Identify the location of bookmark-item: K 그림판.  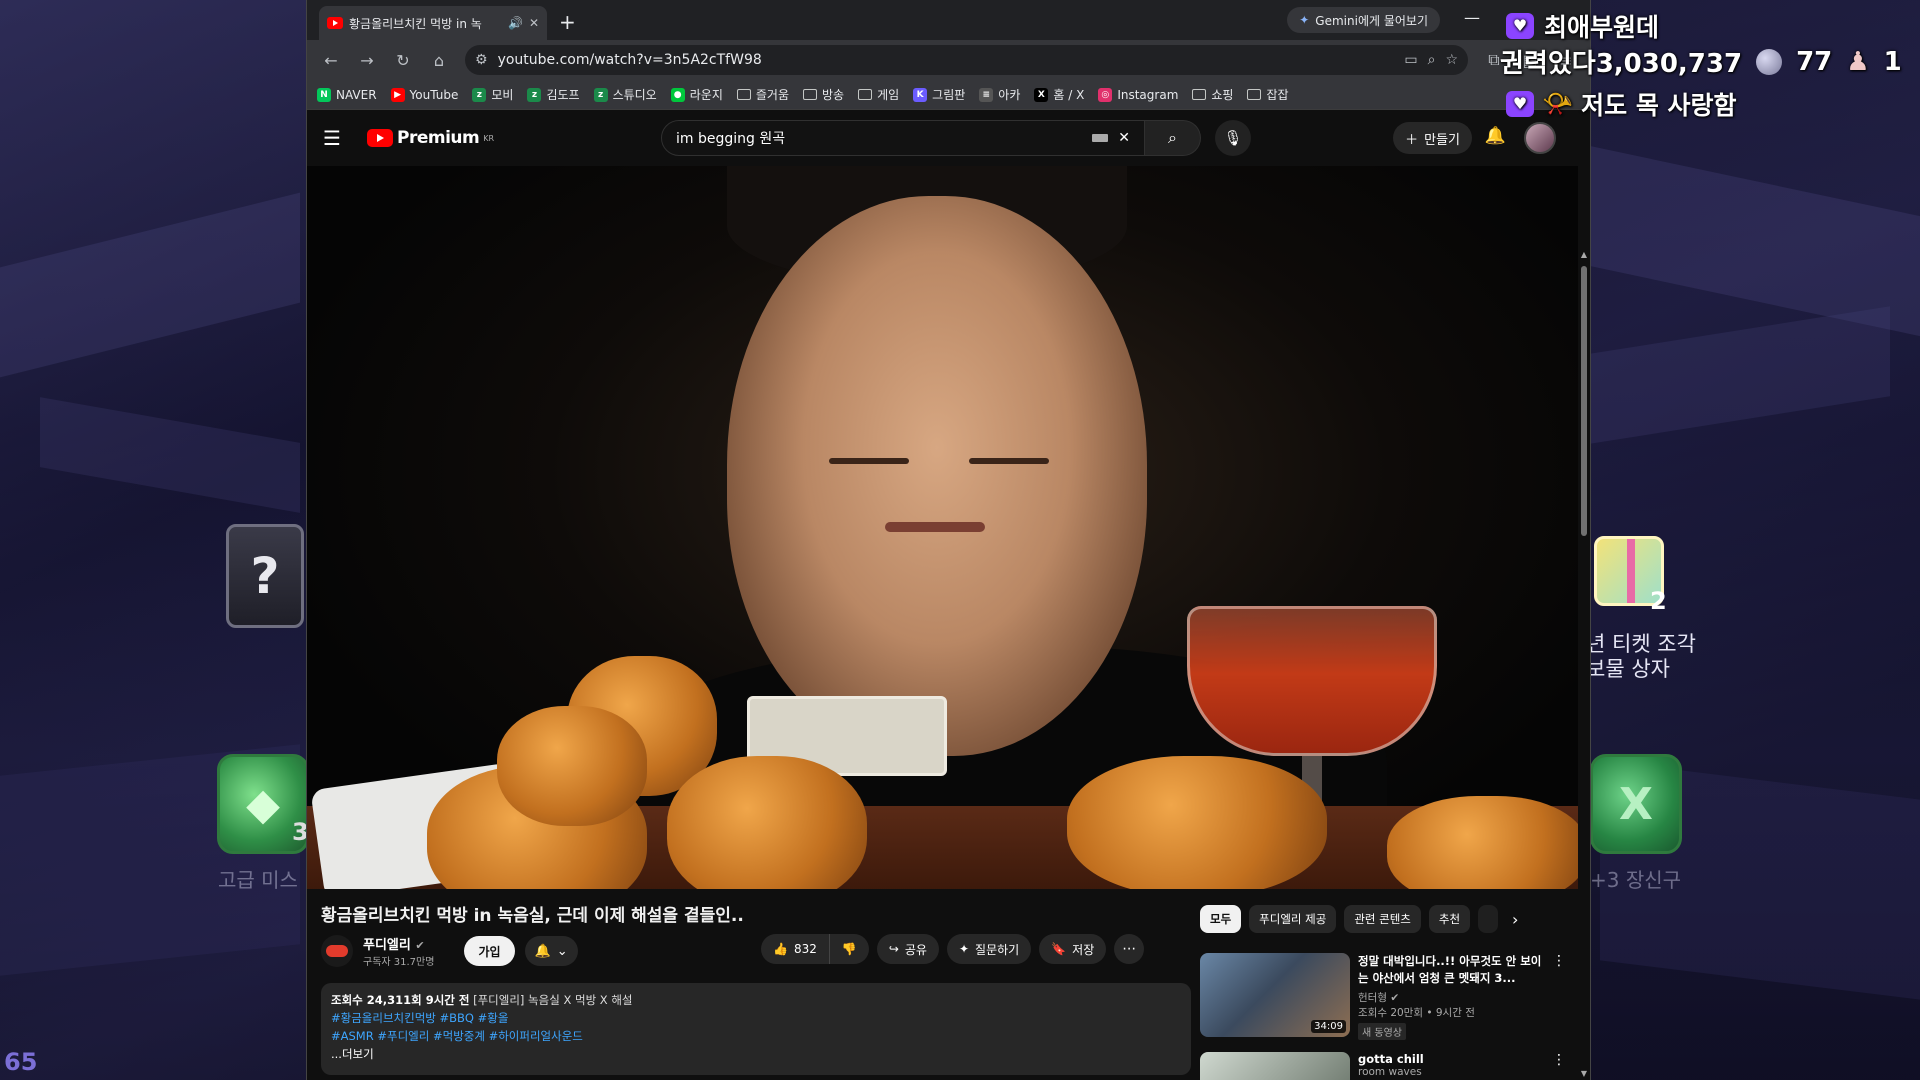
(939, 94).